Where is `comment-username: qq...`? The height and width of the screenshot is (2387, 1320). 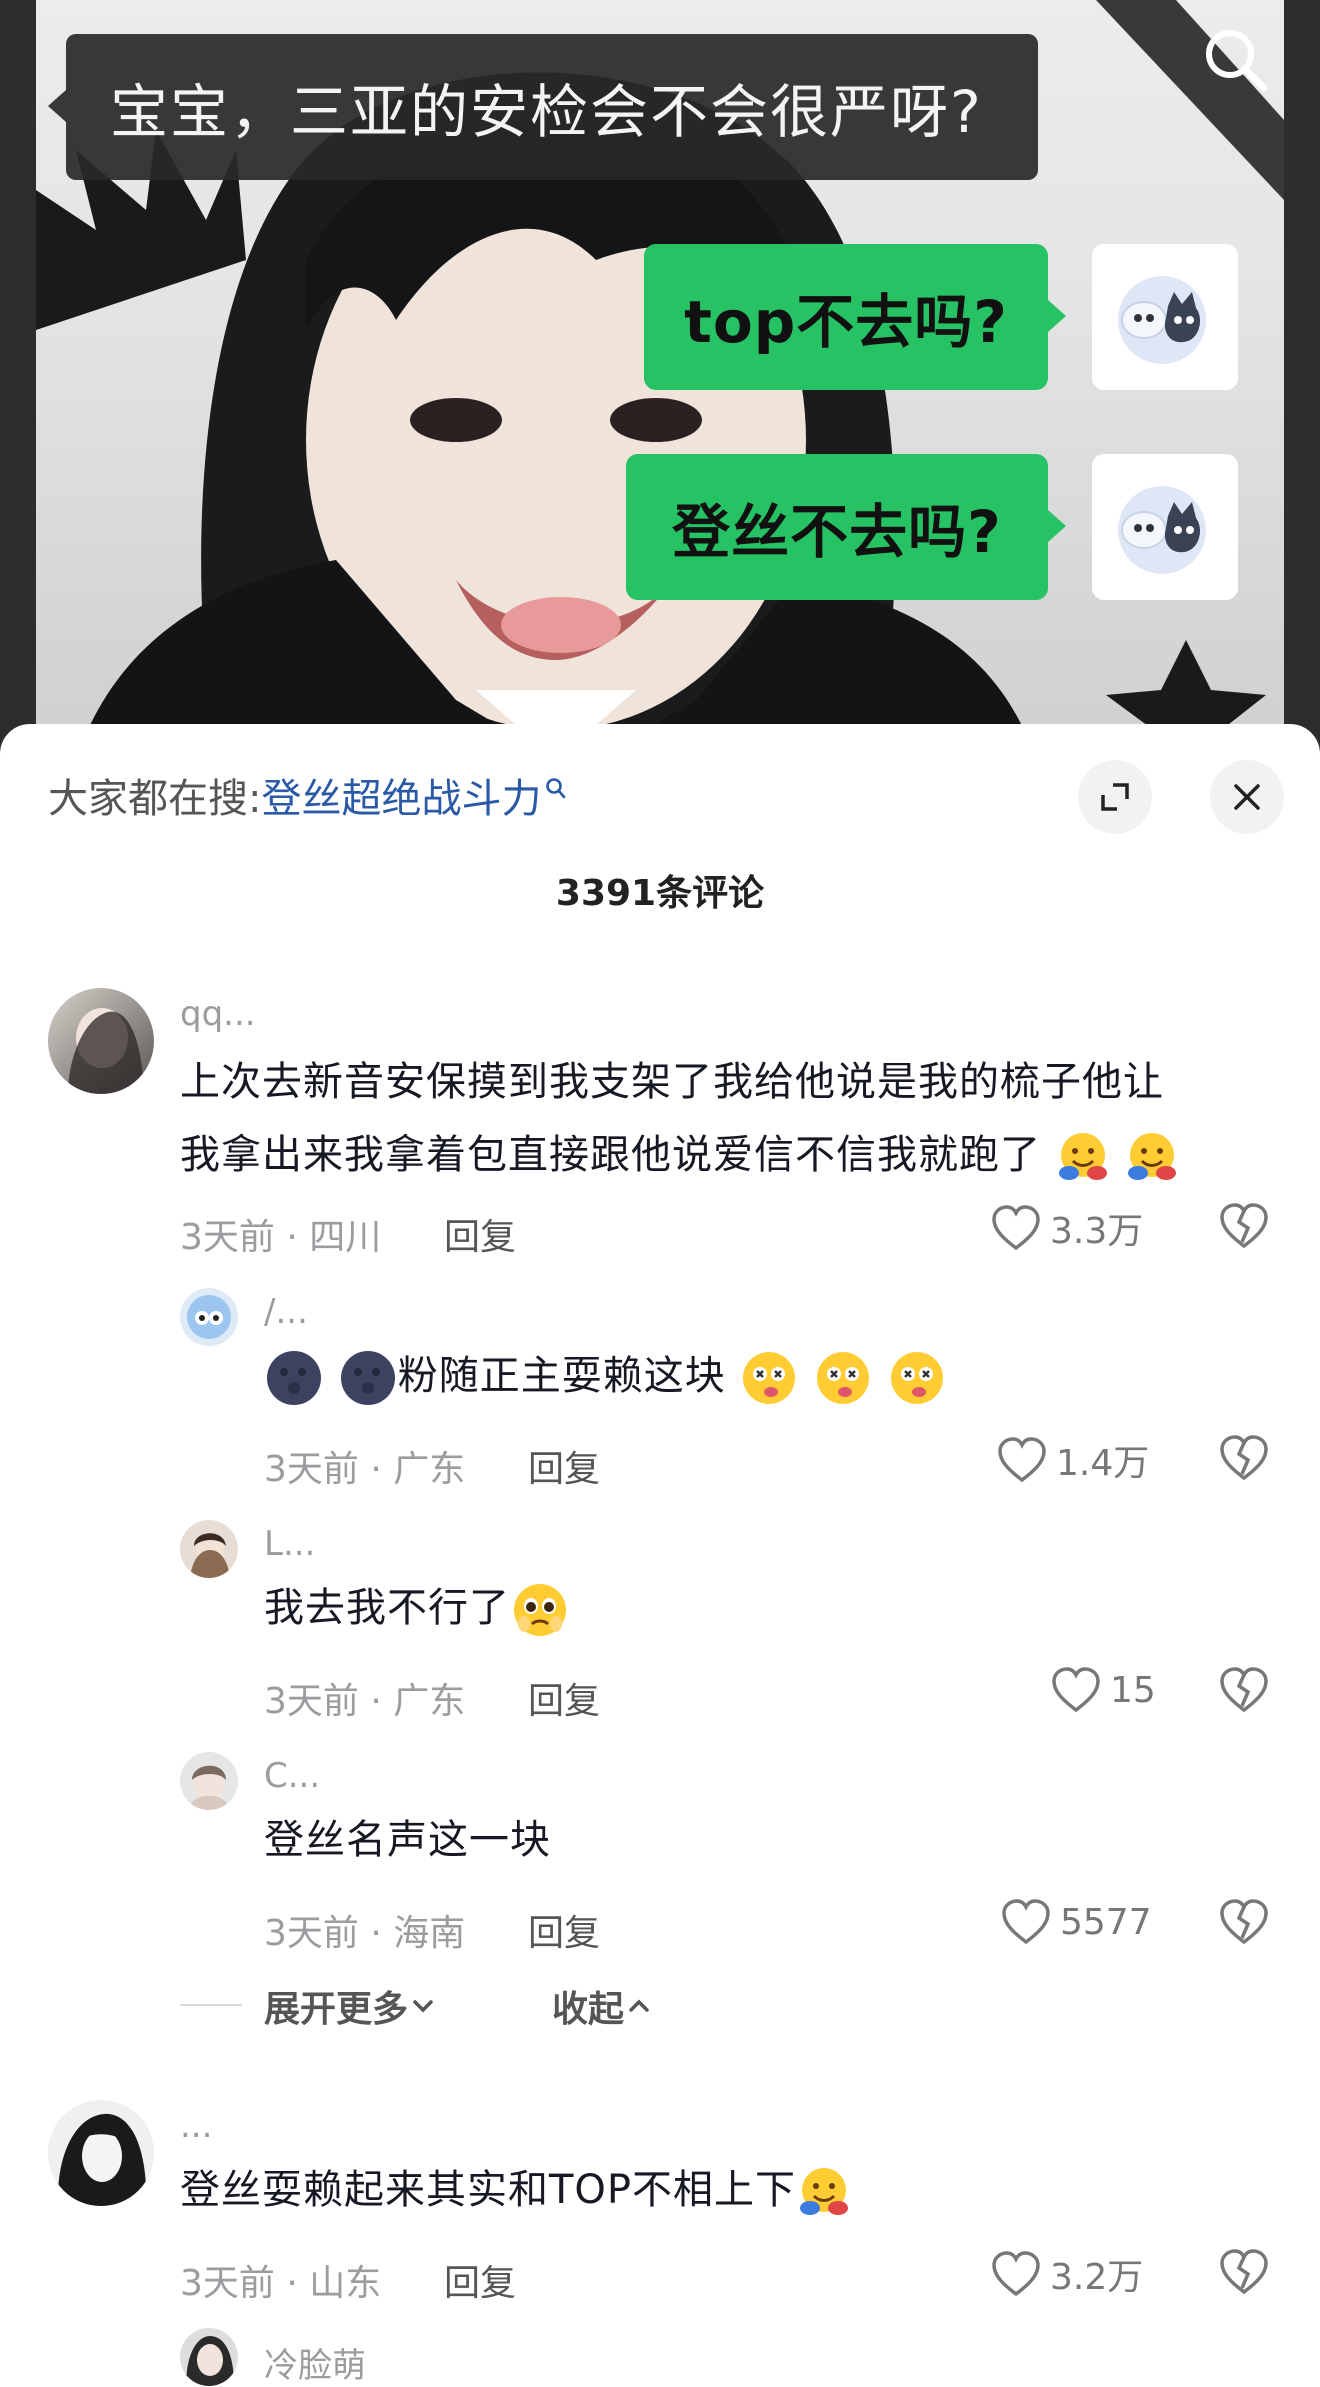 comment-username: qq... is located at coordinates (218, 1014).